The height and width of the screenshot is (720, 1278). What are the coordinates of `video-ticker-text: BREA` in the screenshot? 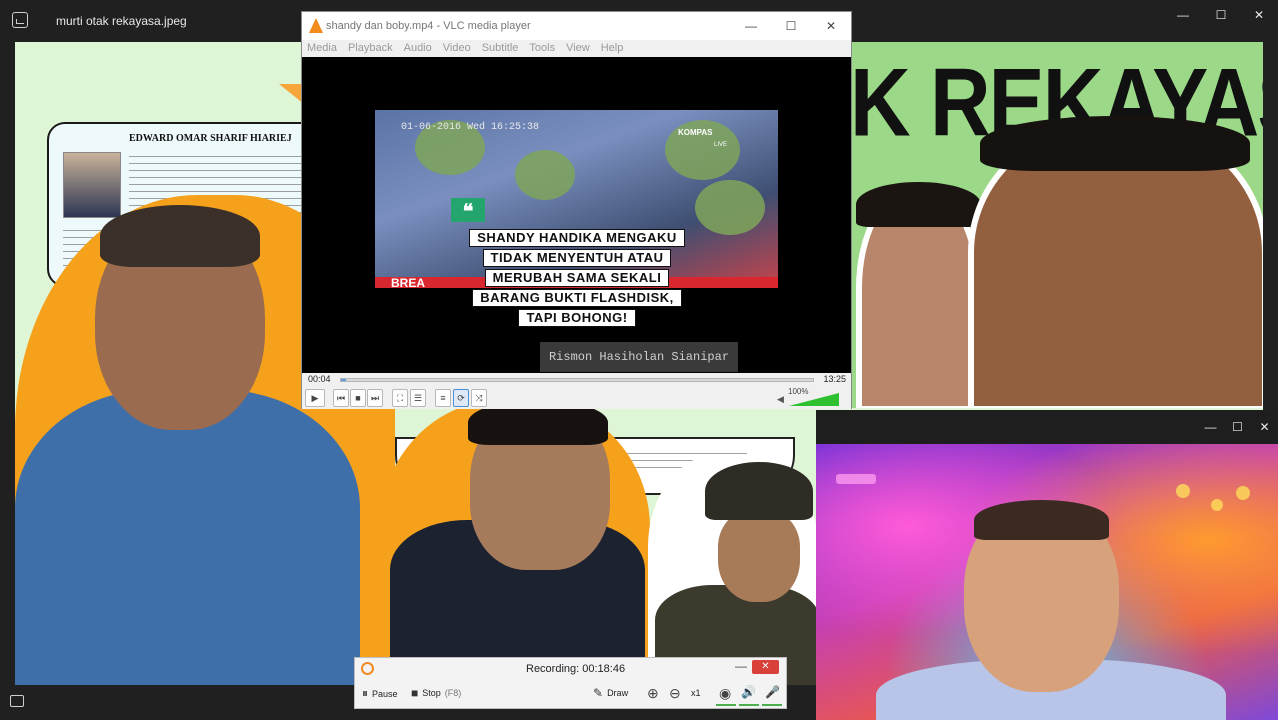 It's located at (408, 283).